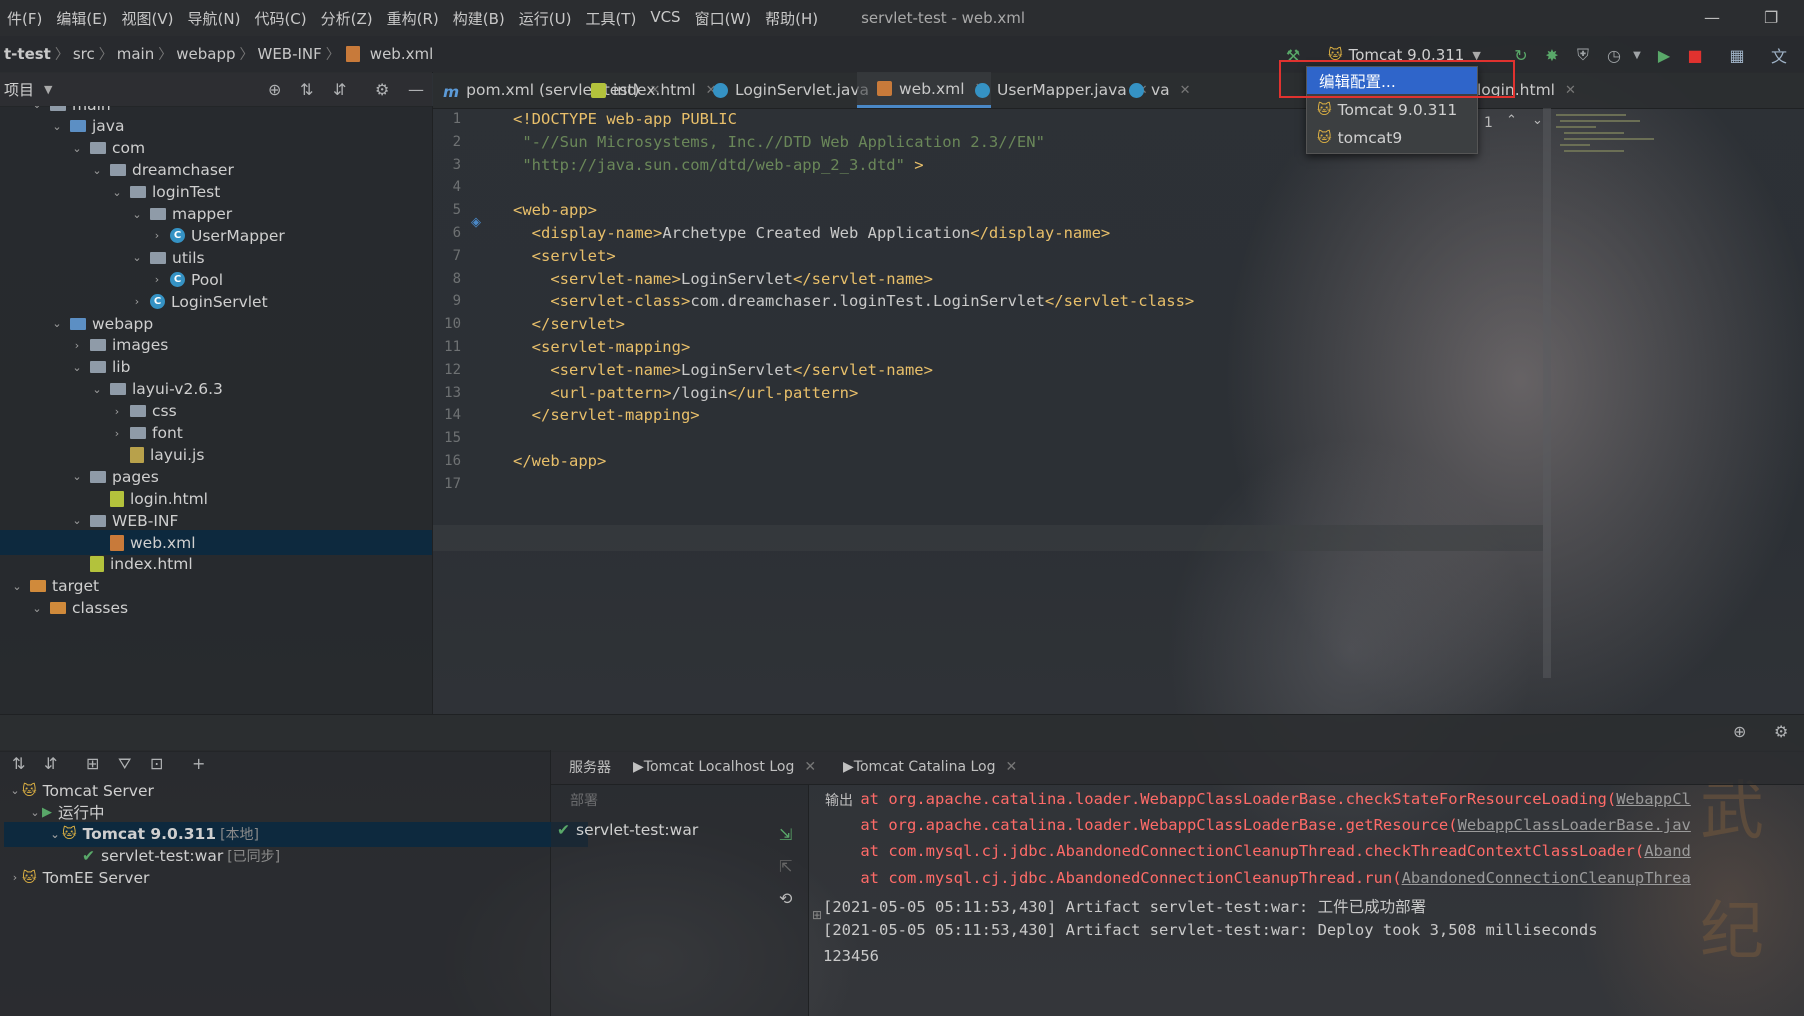 This screenshot has width=1804, height=1016. What do you see at coordinates (79, 877) in the screenshot?
I see `services-tree-item: › 🐱 TomEE Server` at bounding box center [79, 877].